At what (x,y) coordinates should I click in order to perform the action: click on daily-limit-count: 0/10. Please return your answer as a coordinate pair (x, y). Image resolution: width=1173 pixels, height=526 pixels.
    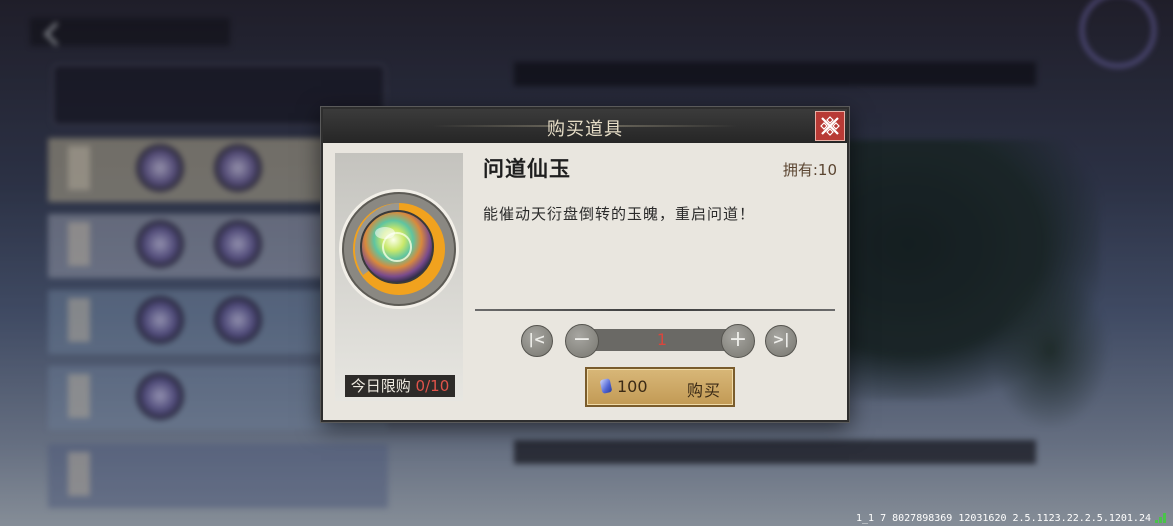
    Looking at the image, I should click on (432, 386).